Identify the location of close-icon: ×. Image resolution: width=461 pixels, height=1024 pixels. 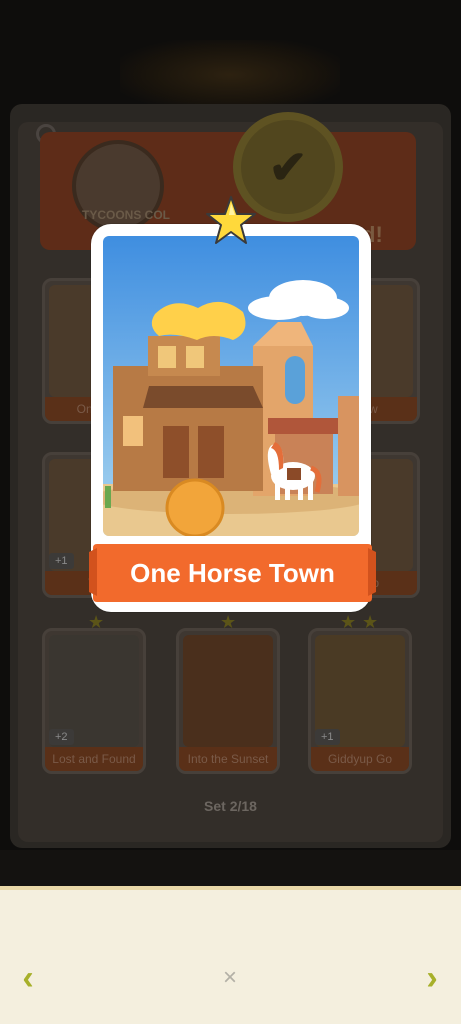
(229, 977).